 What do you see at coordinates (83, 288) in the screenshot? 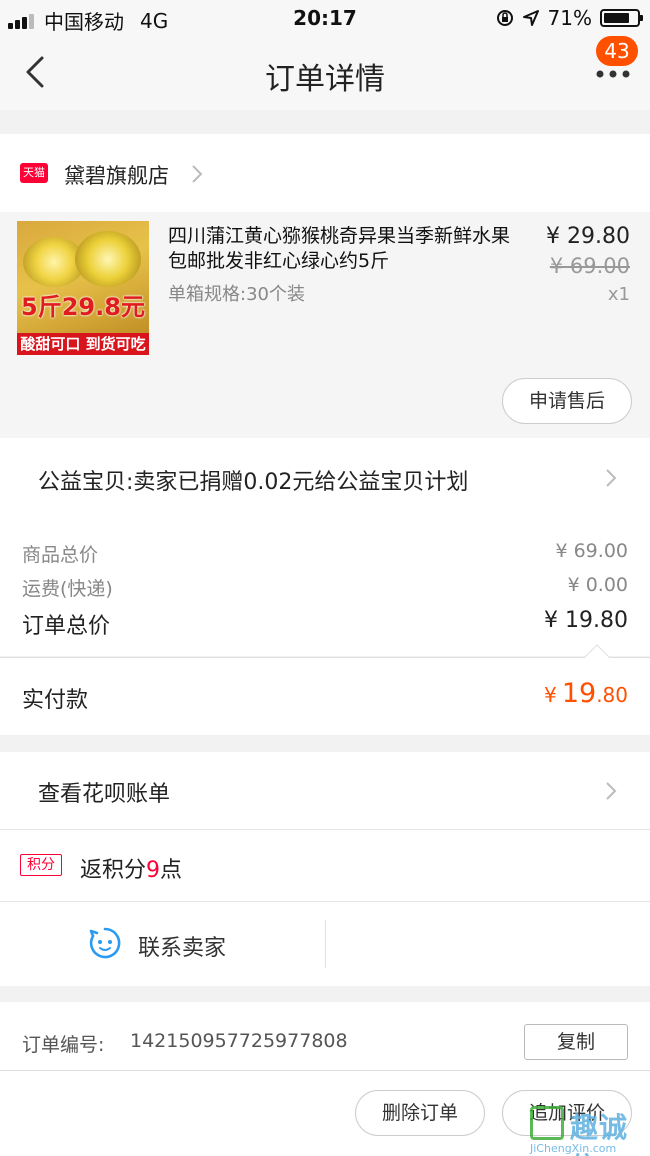
I see `product-image: 5斤29.8元 酸甜可口 到货可吃` at bounding box center [83, 288].